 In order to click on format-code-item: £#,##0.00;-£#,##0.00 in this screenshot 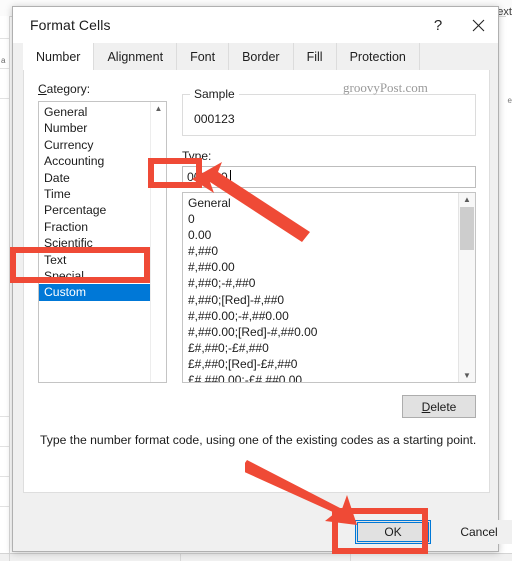, I will do `click(323, 377)`.